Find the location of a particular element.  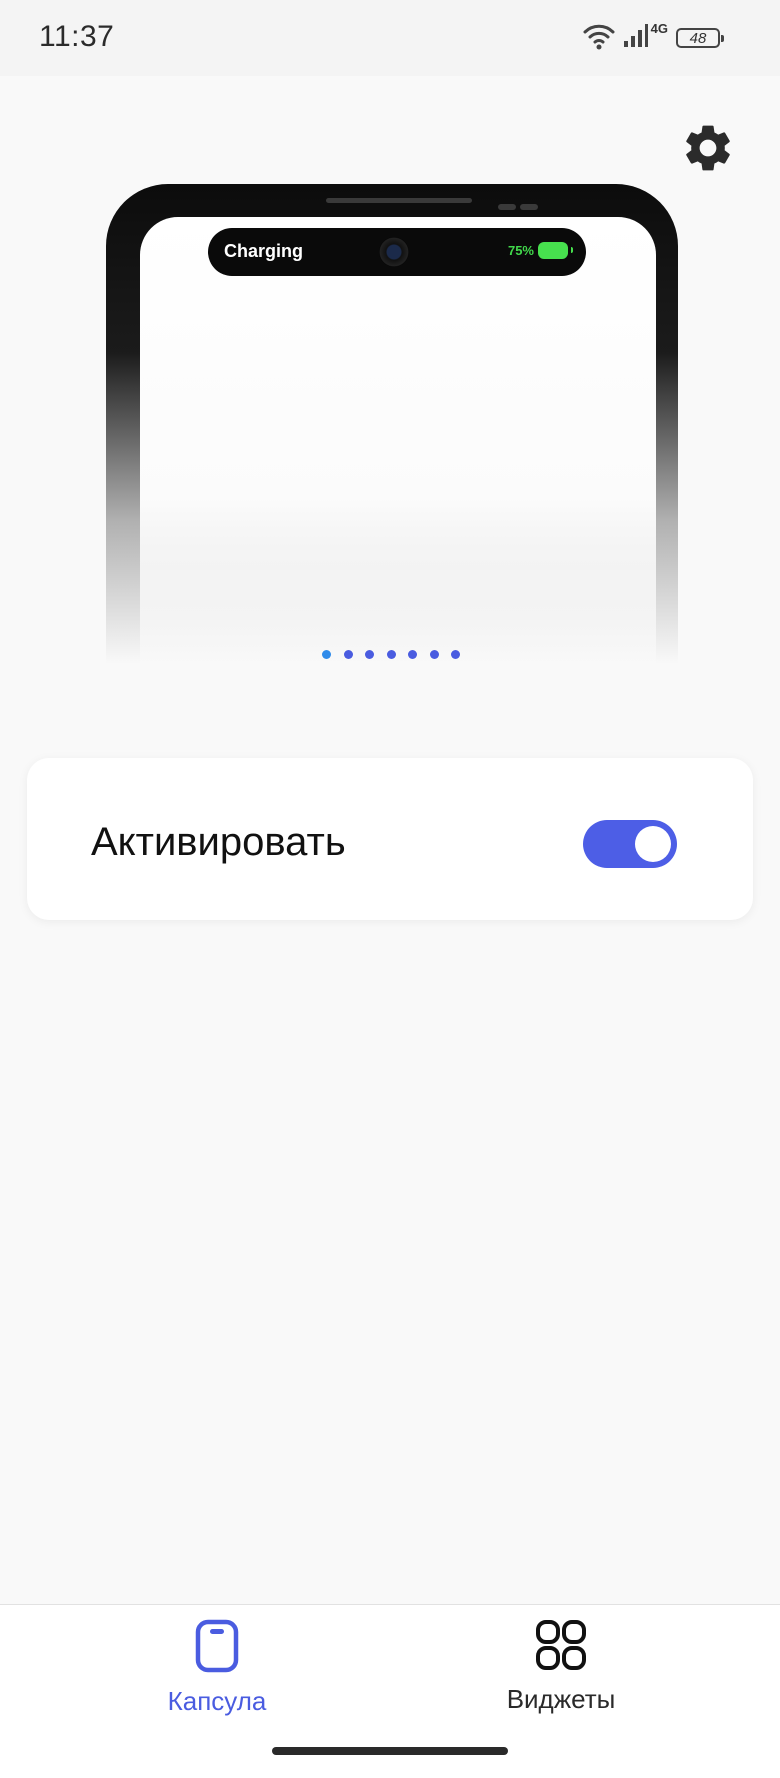

nav-item-capsule: Капсула is located at coordinates (217, 1674).